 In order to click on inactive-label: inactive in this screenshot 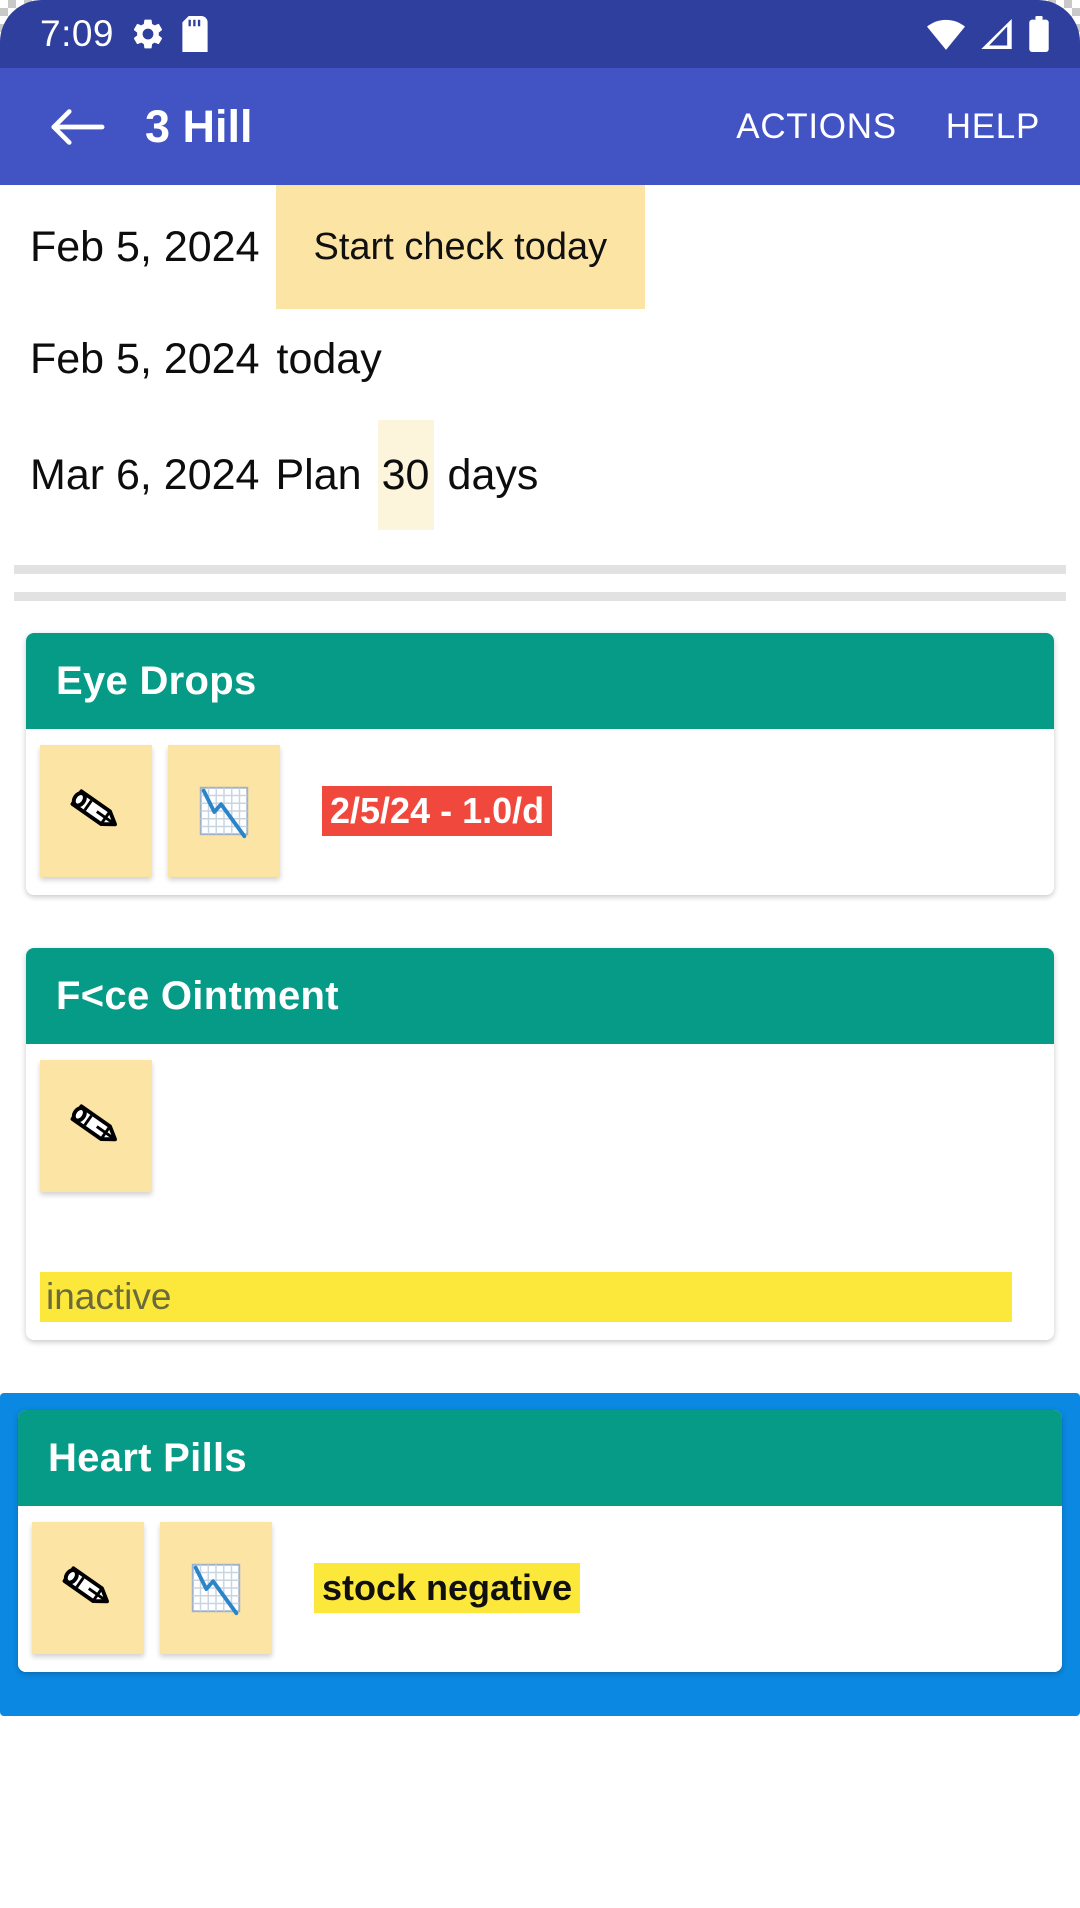, I will do `click(109, 1296)`.